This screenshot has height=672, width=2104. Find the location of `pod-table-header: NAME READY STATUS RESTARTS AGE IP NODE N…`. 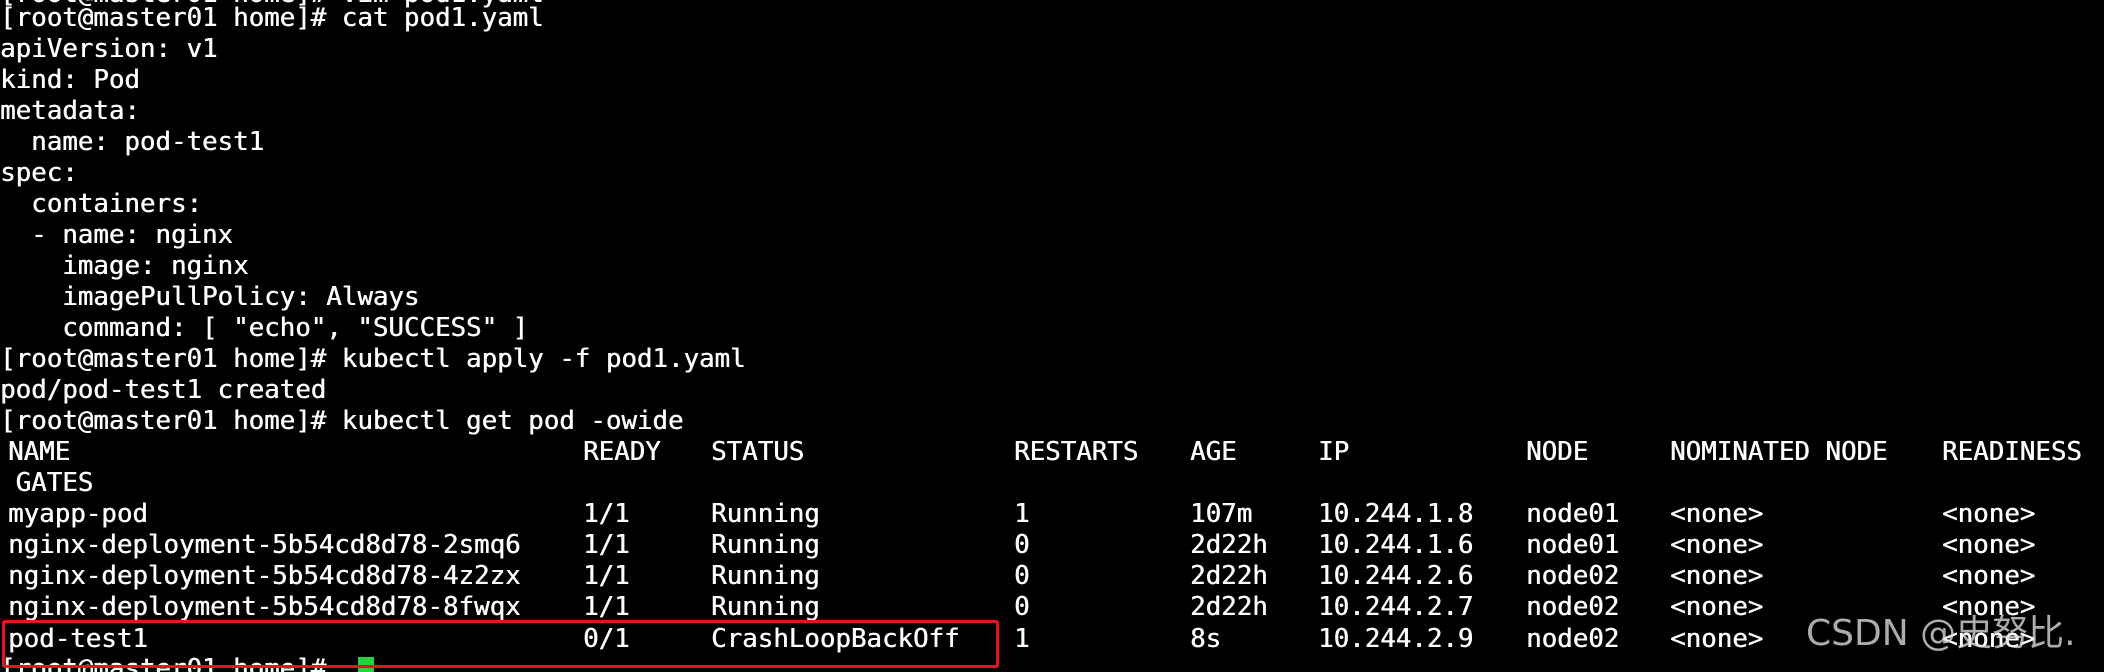

pod-table-header: NAME READY STATUS RESTARTS AGE IP NODE N… is located at coordinates (1052, 452).